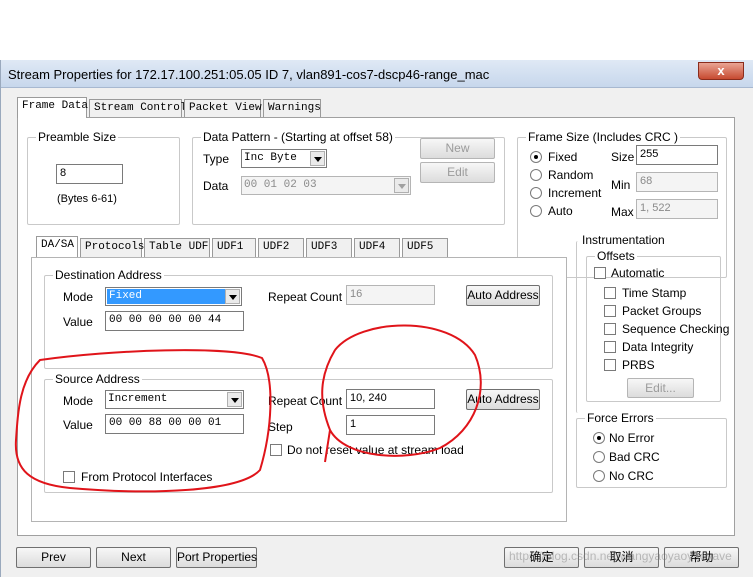  I want to click on tab-frame-data: Frame Data, so click(52, 107).